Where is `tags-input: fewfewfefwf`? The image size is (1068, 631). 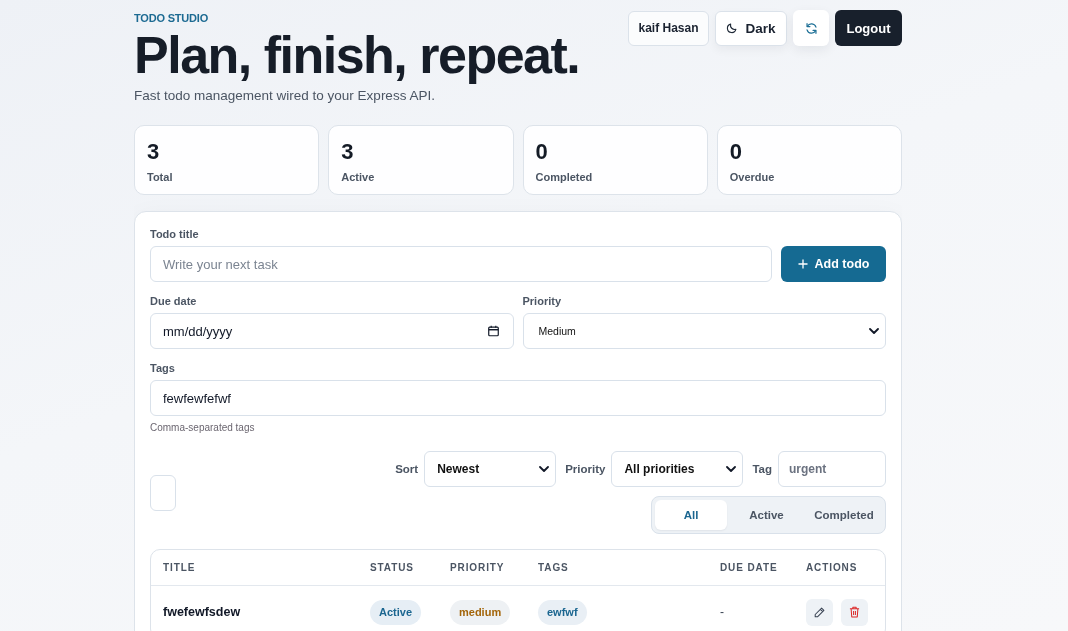 tags-input: fewfewfefwf is located at coordinates (518, 398).